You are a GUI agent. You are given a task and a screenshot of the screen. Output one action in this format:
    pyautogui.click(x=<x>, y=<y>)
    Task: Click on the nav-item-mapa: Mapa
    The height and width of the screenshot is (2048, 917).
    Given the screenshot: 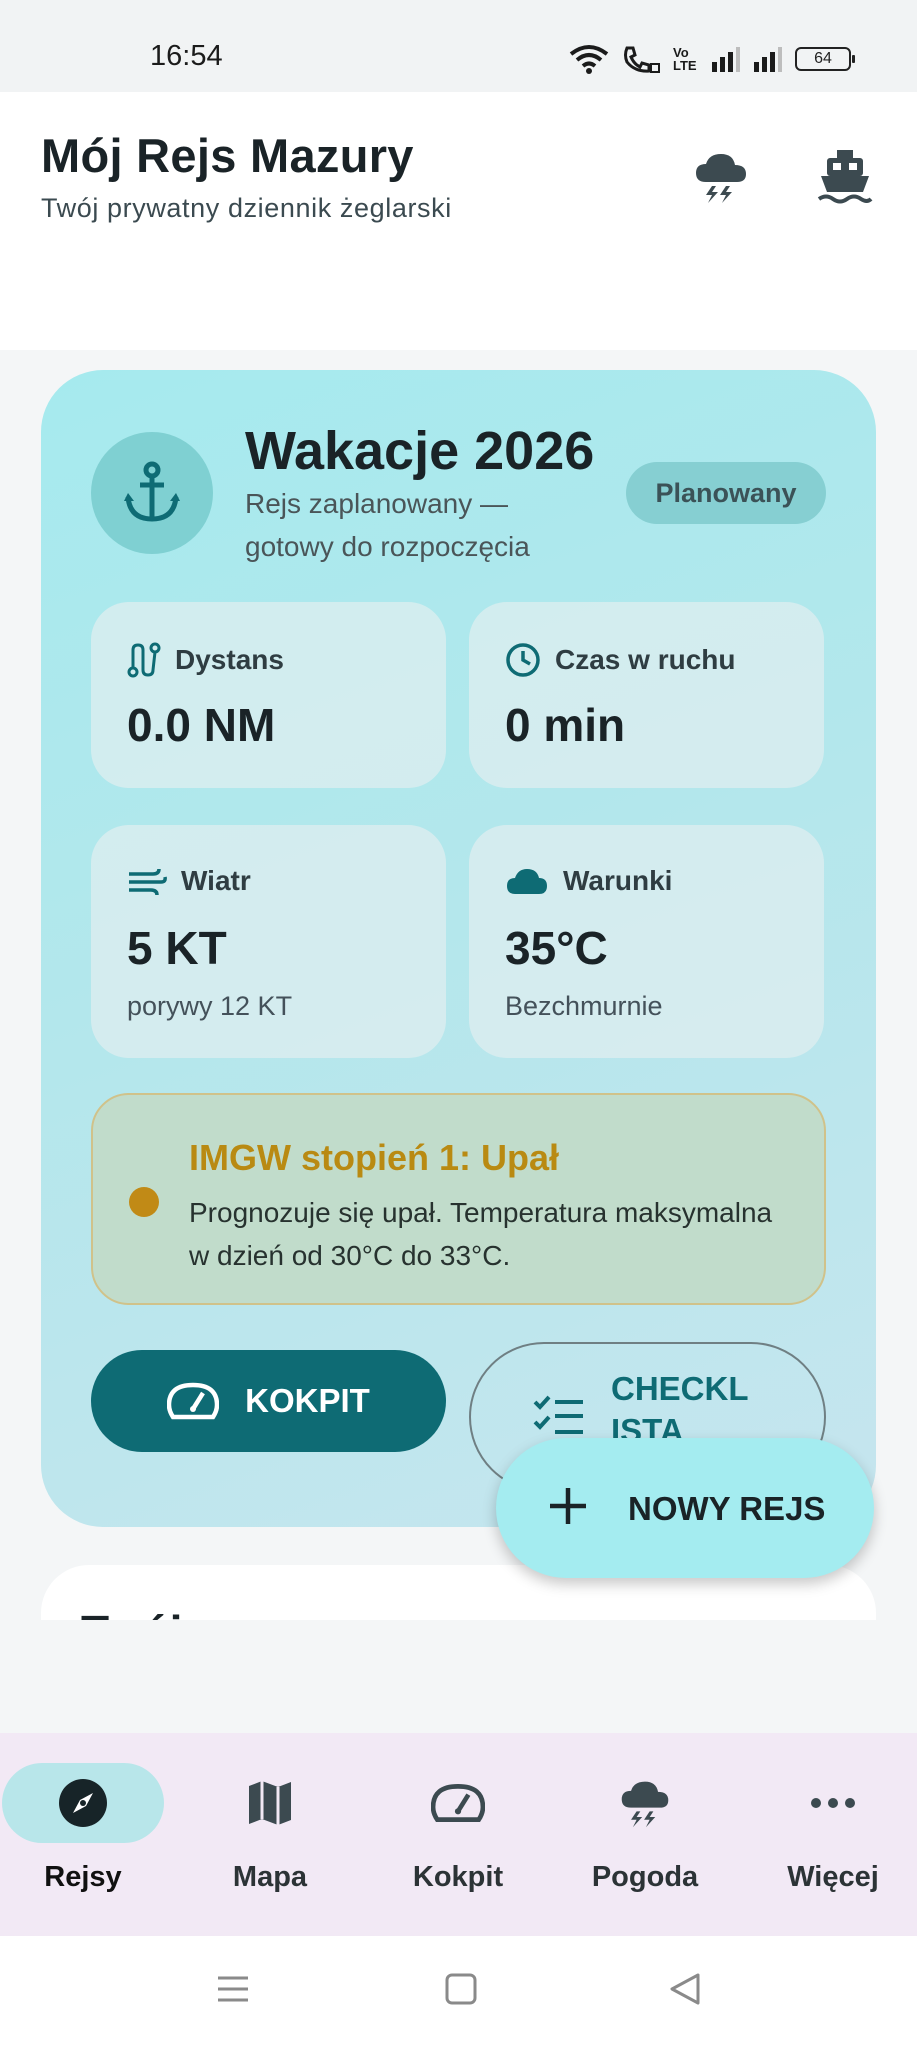 What is the action you would take?
    pyautogui.click(x=269, y=1838)
    